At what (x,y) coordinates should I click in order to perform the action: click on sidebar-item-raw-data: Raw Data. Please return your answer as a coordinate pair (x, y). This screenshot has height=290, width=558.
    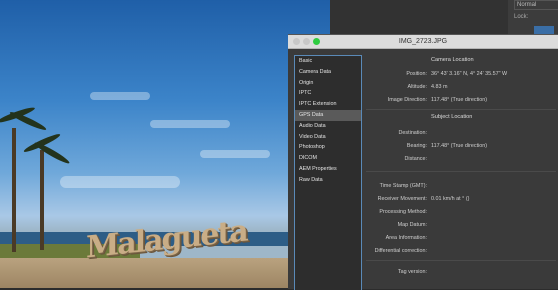
    Looking at the image, I should click on (328, 180).